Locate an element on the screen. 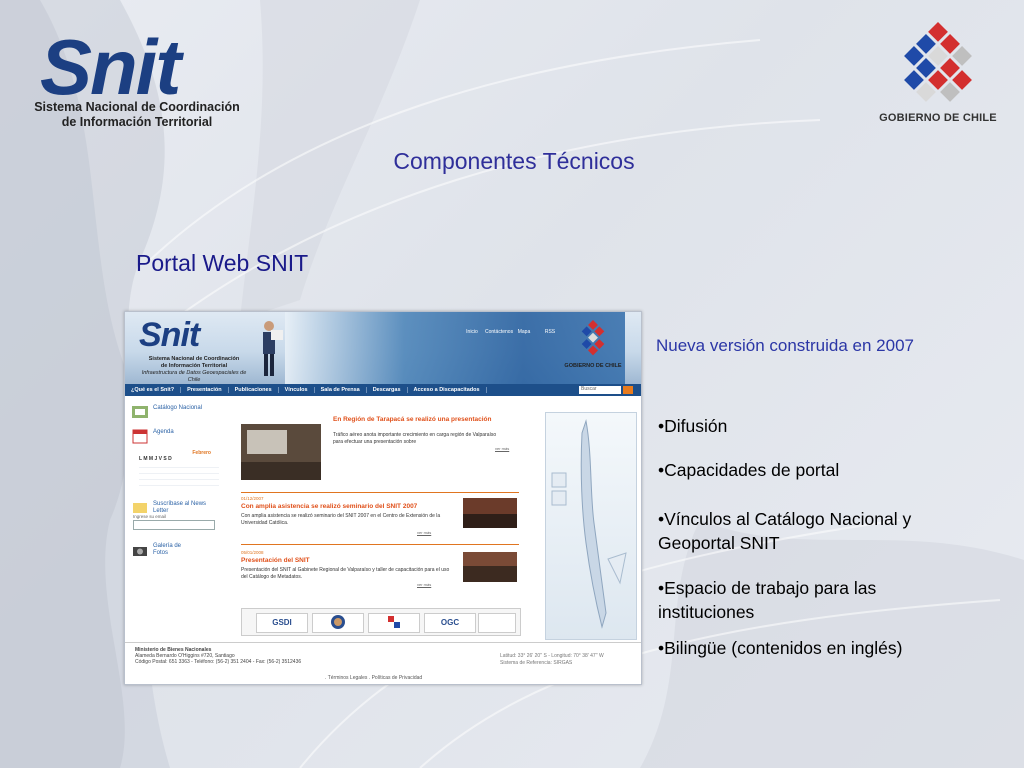 The height and width of the screenshot is (768, 1024). portal-logo: Snit is located at coordinates (169, 335).